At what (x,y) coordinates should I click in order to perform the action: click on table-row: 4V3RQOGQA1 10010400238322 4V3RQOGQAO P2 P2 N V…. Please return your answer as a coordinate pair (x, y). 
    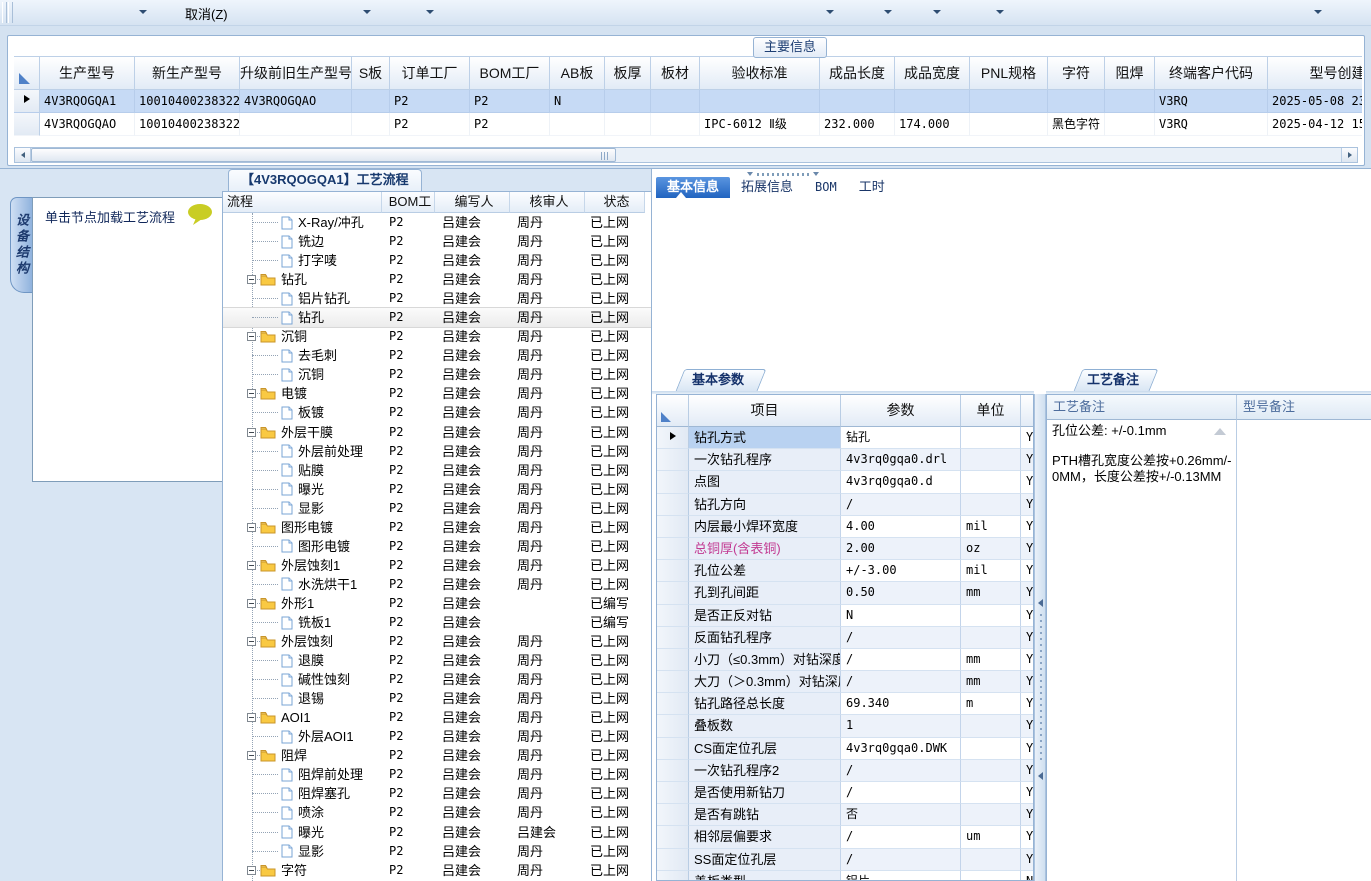
    Looking at the image, I should click on (688, 101).